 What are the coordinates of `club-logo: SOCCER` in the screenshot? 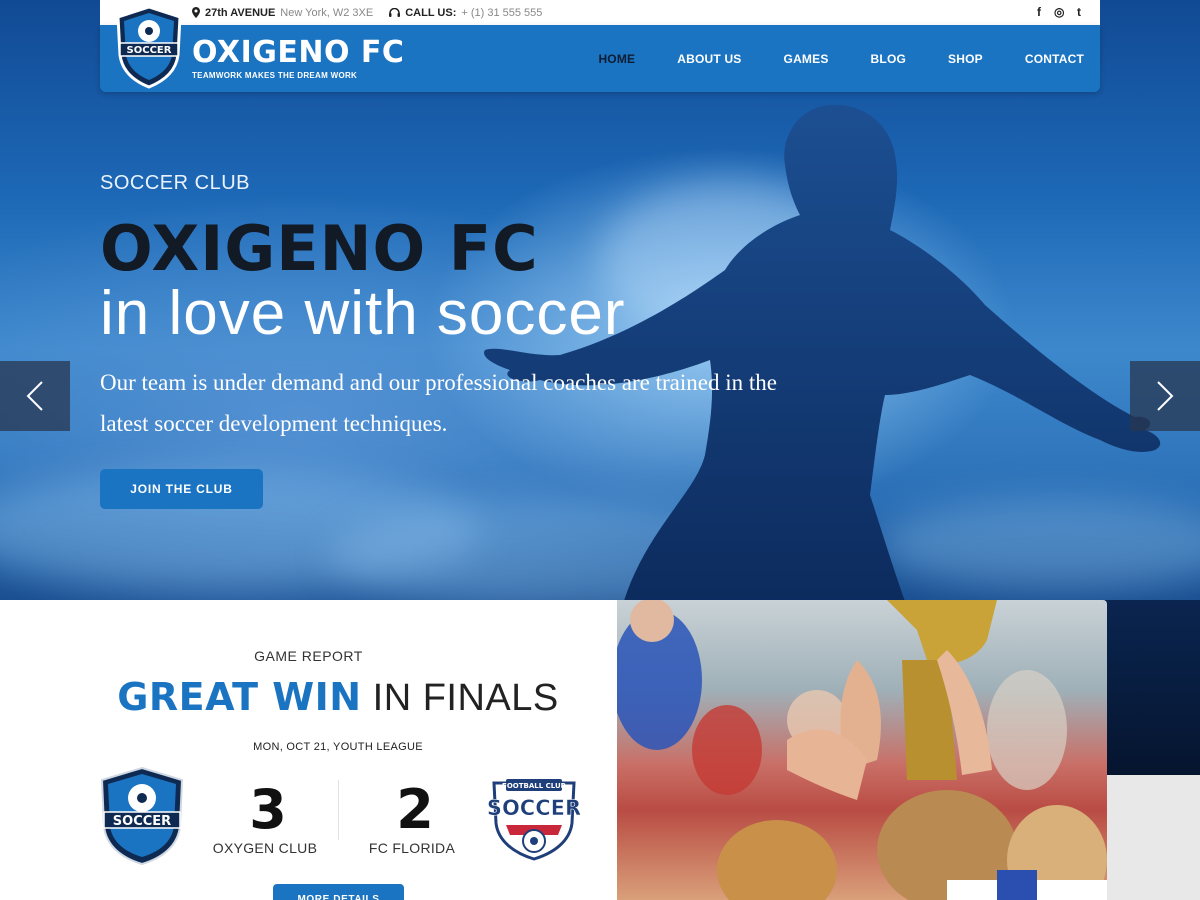 It's located at (149, 47).